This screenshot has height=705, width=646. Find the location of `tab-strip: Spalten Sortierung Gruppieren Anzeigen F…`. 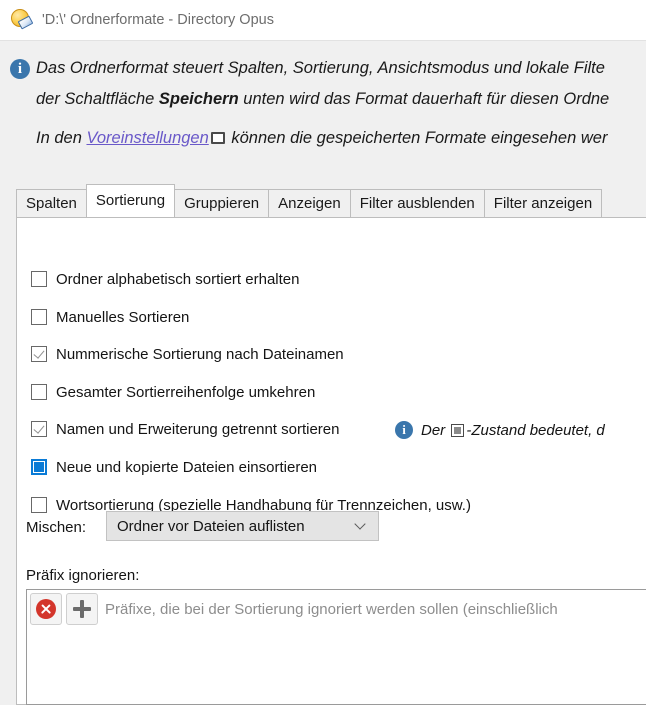

tab-strip: Spalten Sortierung Gruppieren Anzeigen F… is located at coordinates (309, 200).